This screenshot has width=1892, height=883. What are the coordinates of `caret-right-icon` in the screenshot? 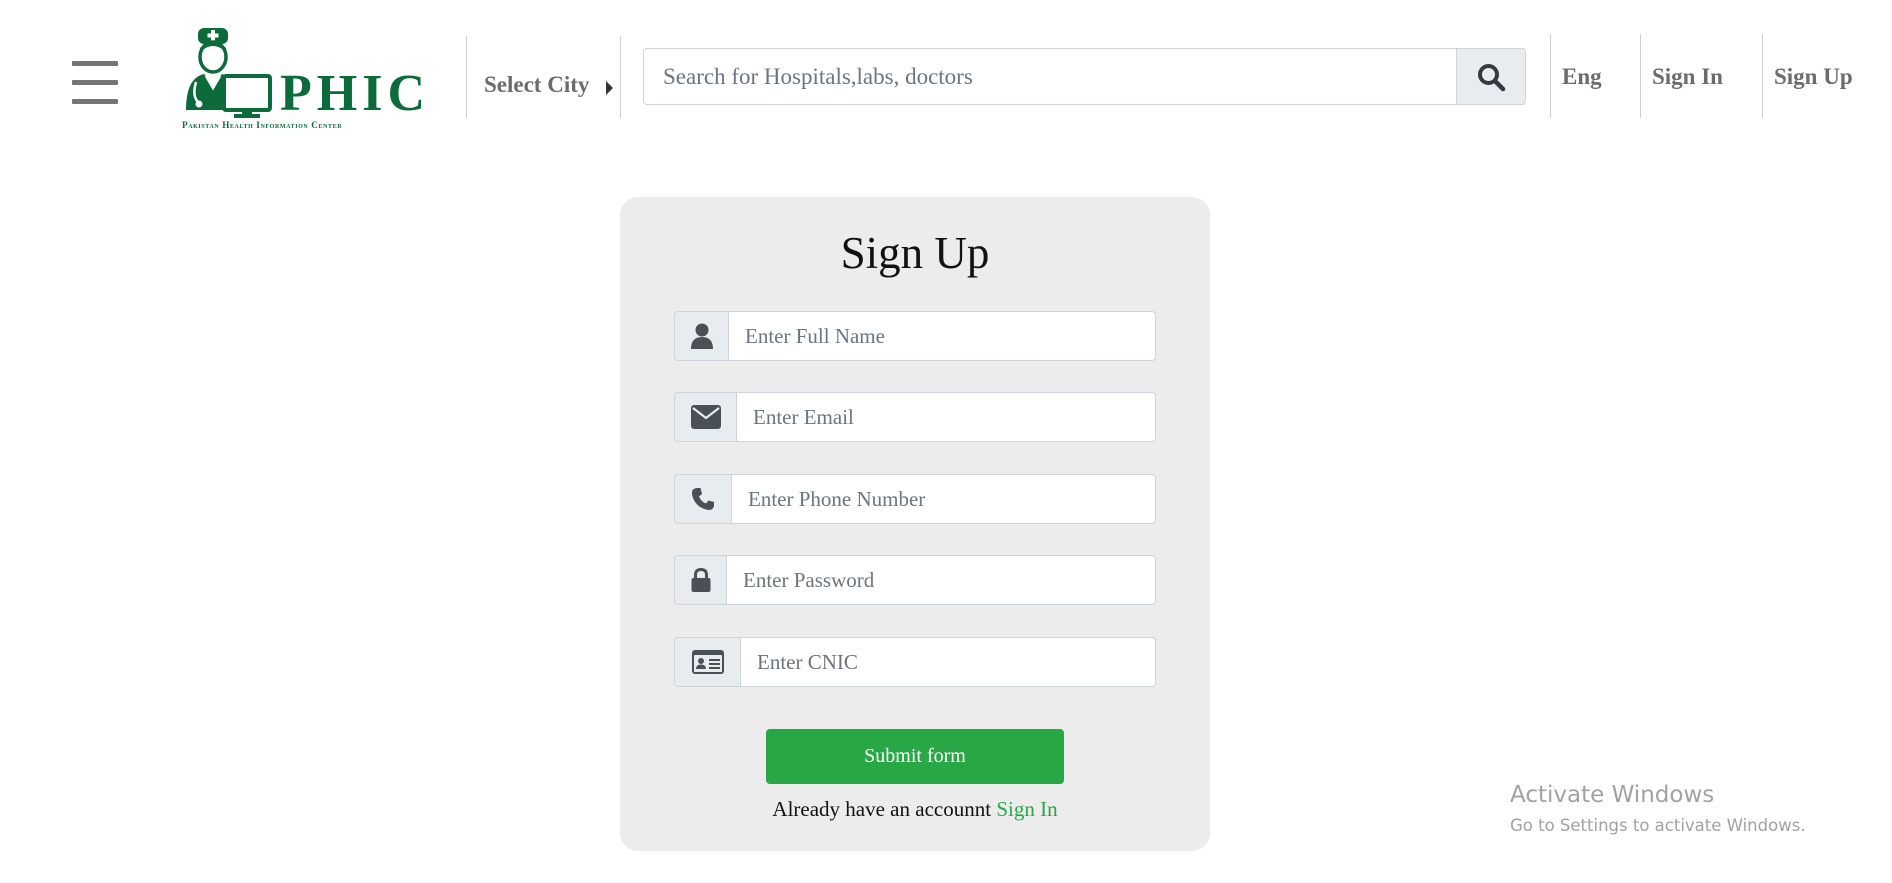 It's located at (609, 88).